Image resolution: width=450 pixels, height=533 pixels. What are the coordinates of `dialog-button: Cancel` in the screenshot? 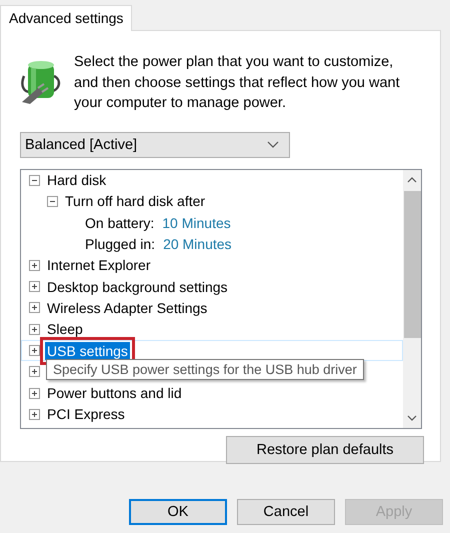 It's located at (286, 512).